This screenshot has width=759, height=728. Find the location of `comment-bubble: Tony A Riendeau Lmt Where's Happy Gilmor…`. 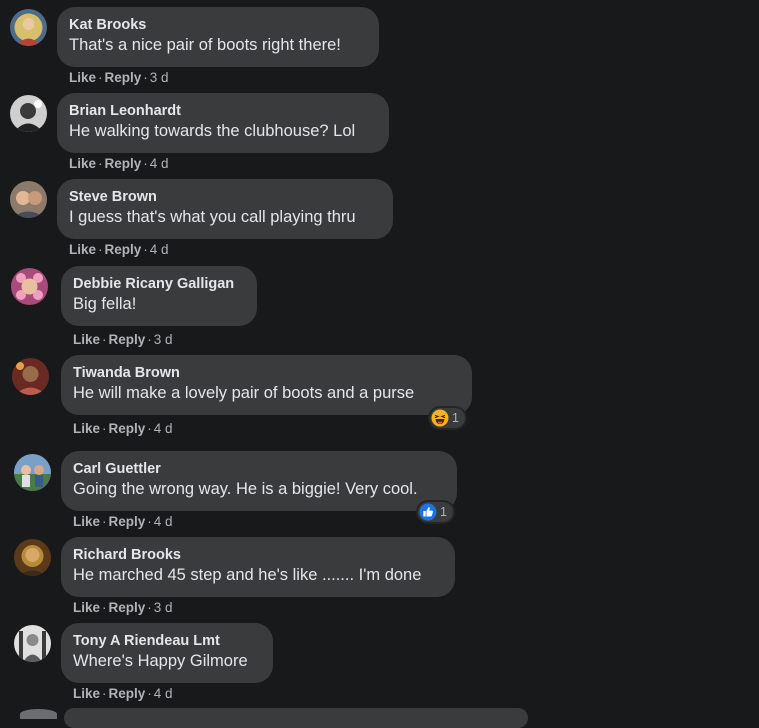

comment-bubble: Tony A Riendeau Lmt Where's Happy Gilmor… is located at coordinates (167, 653).